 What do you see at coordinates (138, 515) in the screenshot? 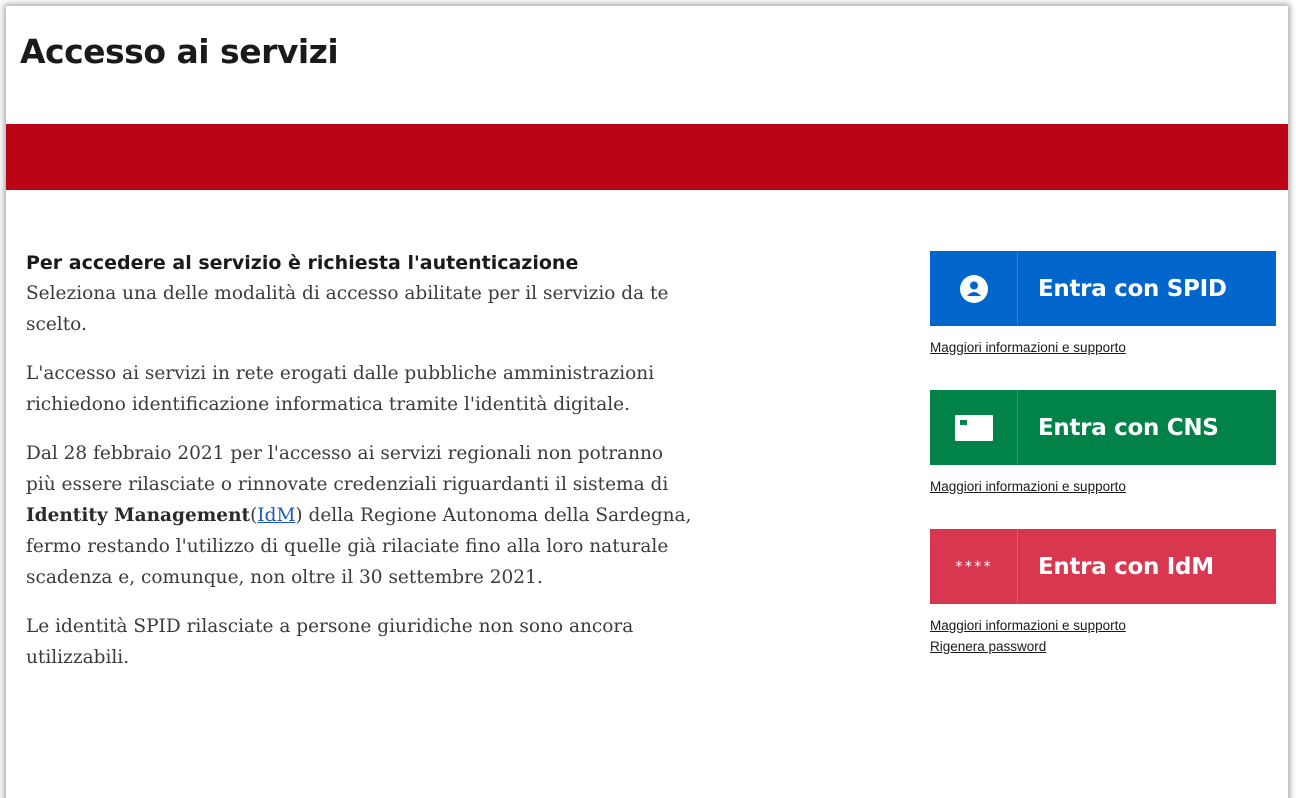
I see `identity-management-bold: Identity Management` at bounding box center [138, 515].